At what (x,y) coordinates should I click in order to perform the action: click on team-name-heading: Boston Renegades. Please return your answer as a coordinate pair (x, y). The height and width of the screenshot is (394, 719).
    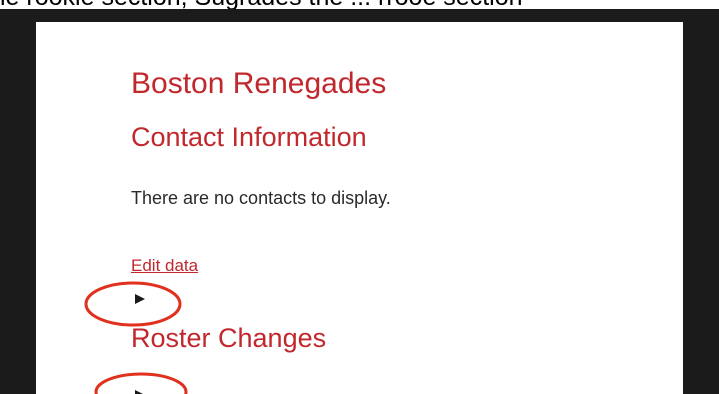
    Looking at the image, I should click on (259, 83).